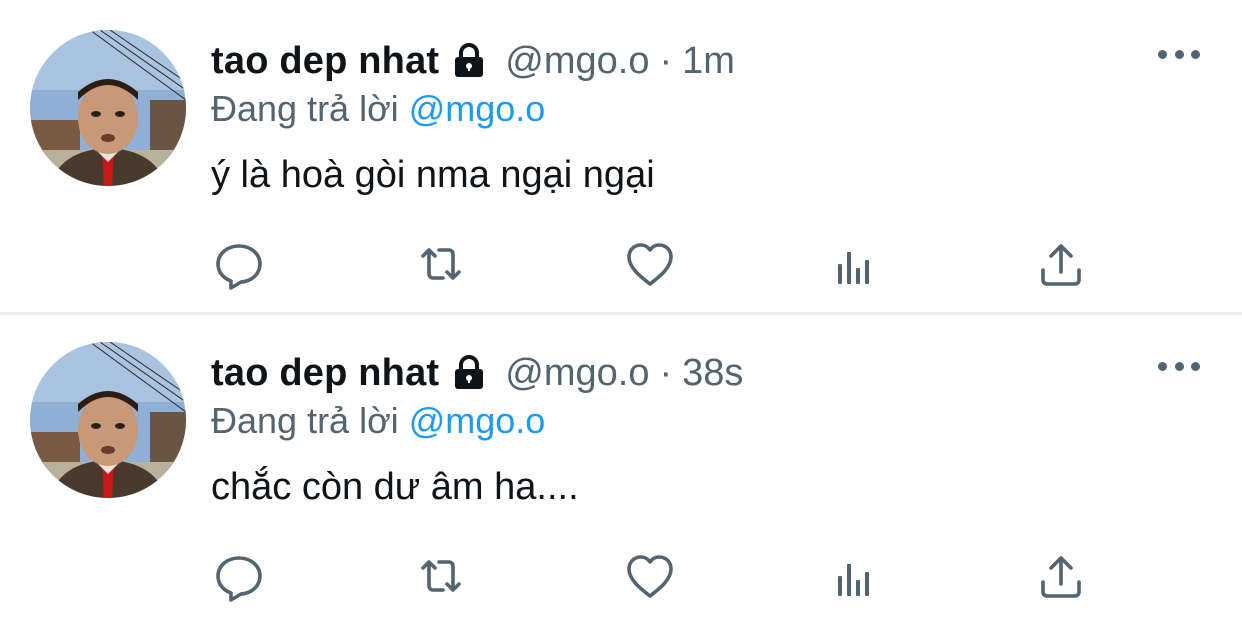  Describe the element at coordinates (712, 373) in the screenshot. I see `timestamp: 38s` at that location.